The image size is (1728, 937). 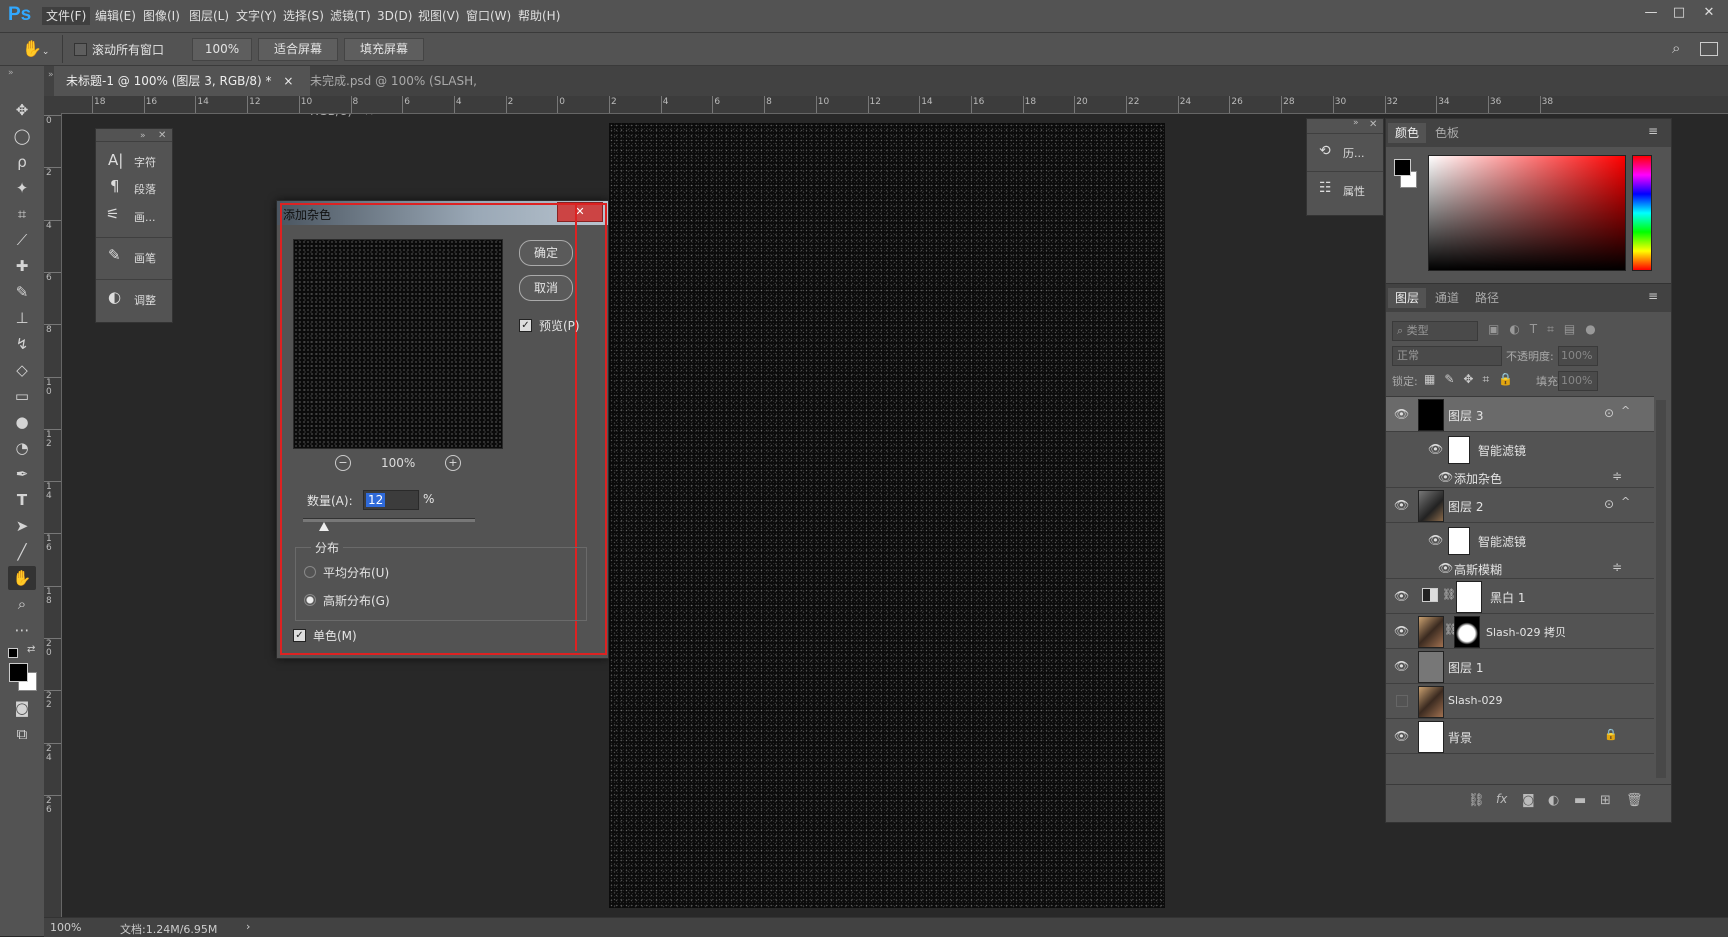 I want to click on foreground-color-swatch, so click(x=18, y=672).